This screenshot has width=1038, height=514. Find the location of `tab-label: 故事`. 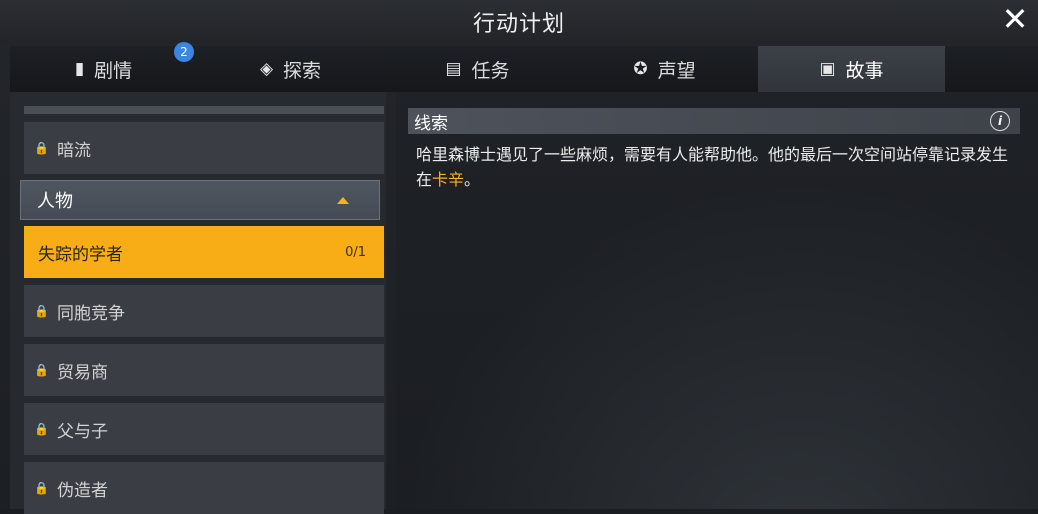

tab-label: 故事 is located at coordinates (864, 70).